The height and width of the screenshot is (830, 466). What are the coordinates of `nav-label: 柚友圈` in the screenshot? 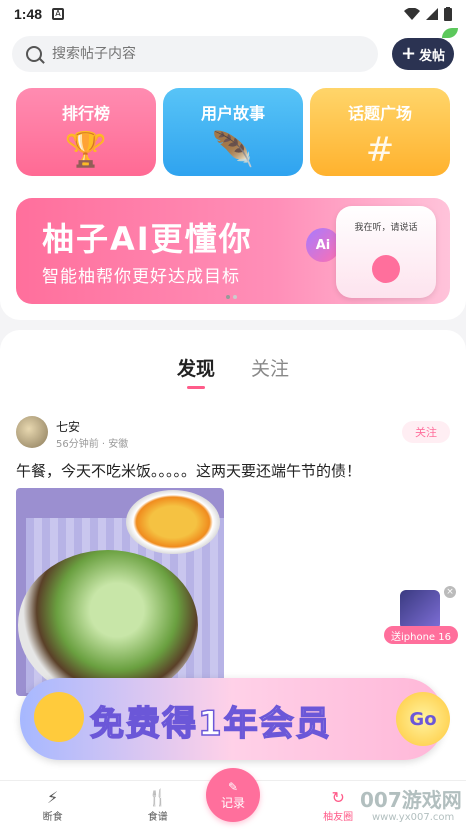 It's located at (338, 817).